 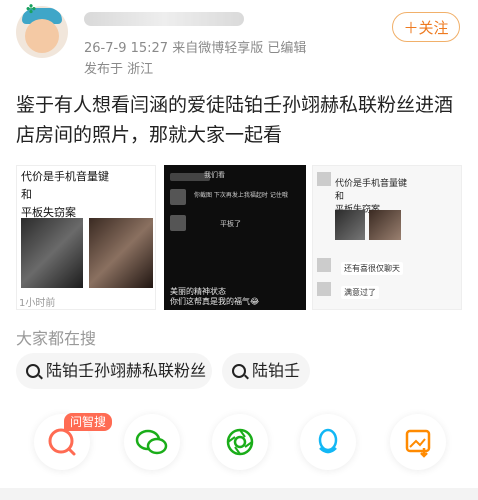 I want to click on qq-share-button, so click(x=328, y=442).